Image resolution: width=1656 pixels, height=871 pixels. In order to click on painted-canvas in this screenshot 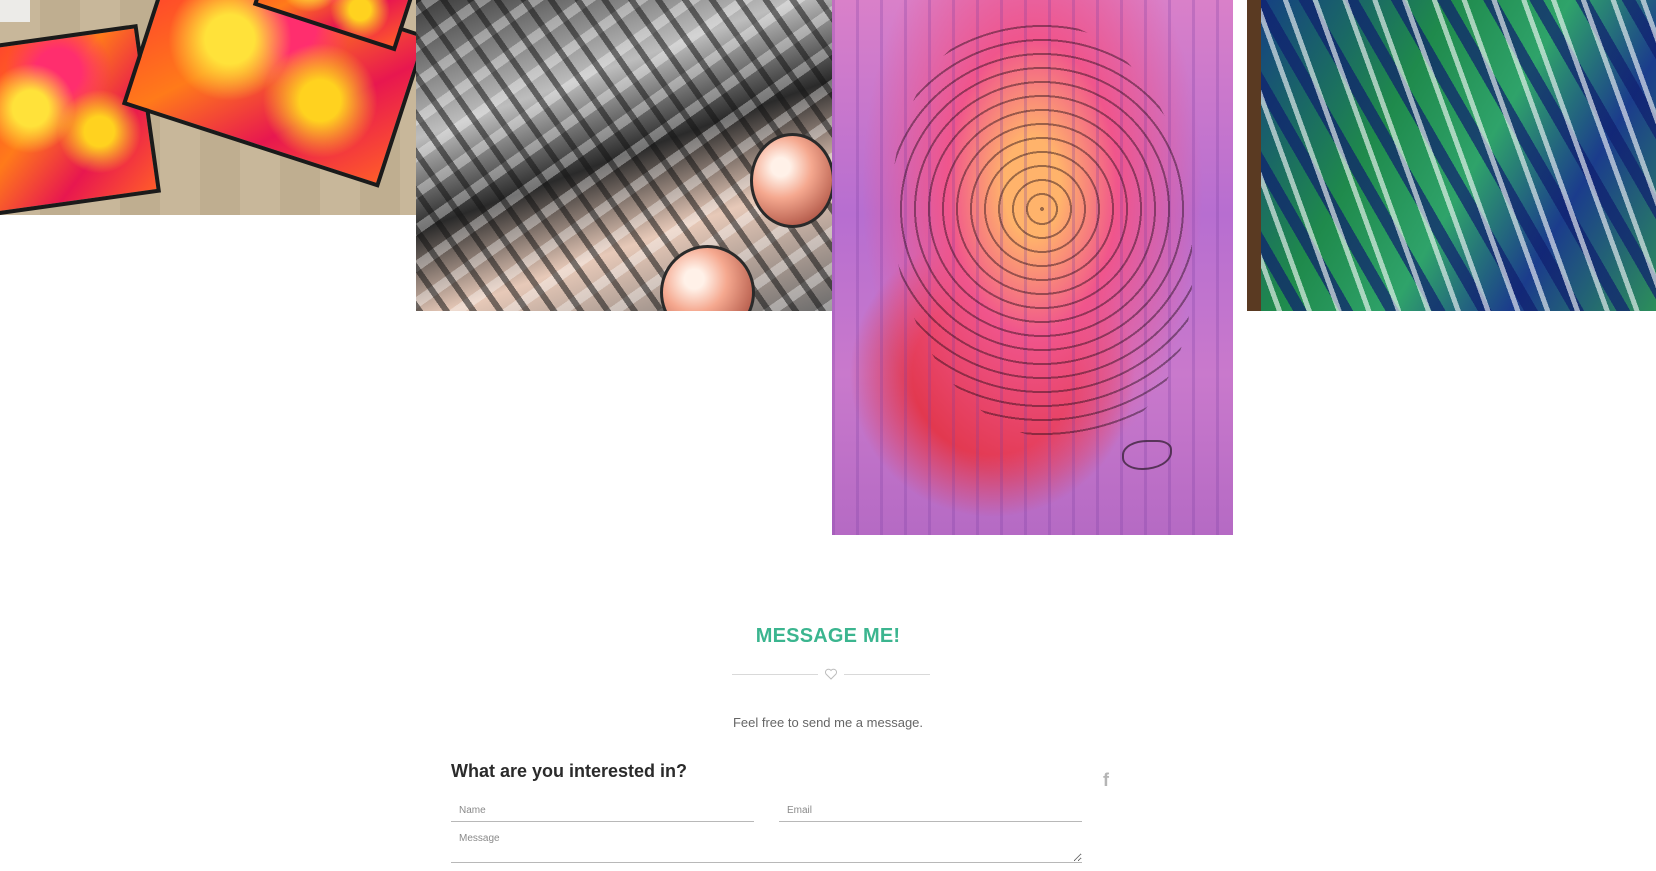, I will do `click(81, 119)`.